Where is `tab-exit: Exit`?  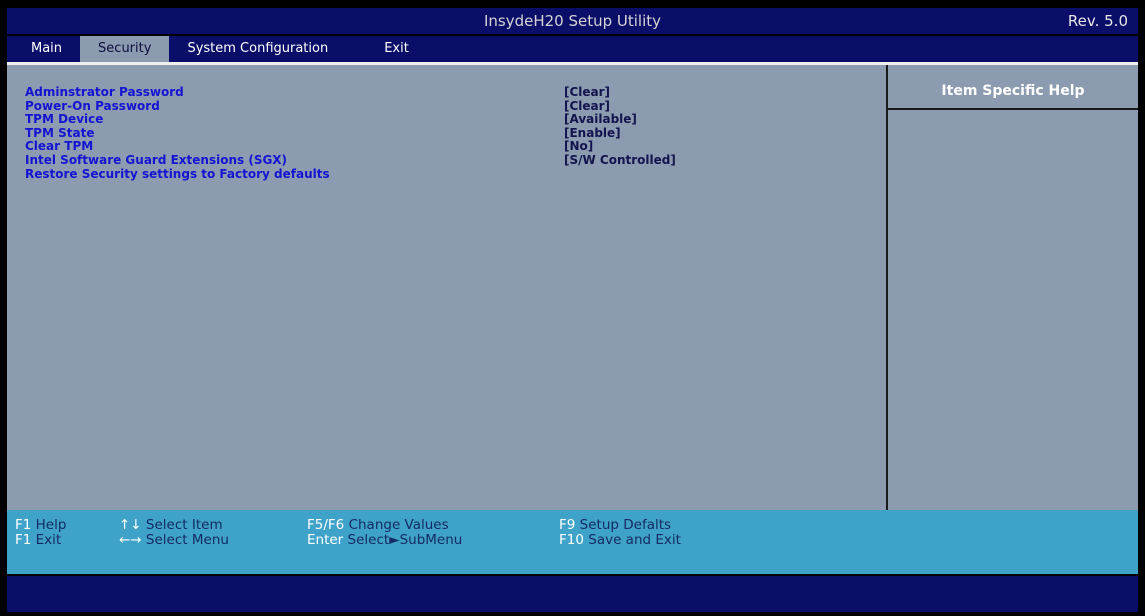 tab-exit: Exit is located at coordinates (396, 49).